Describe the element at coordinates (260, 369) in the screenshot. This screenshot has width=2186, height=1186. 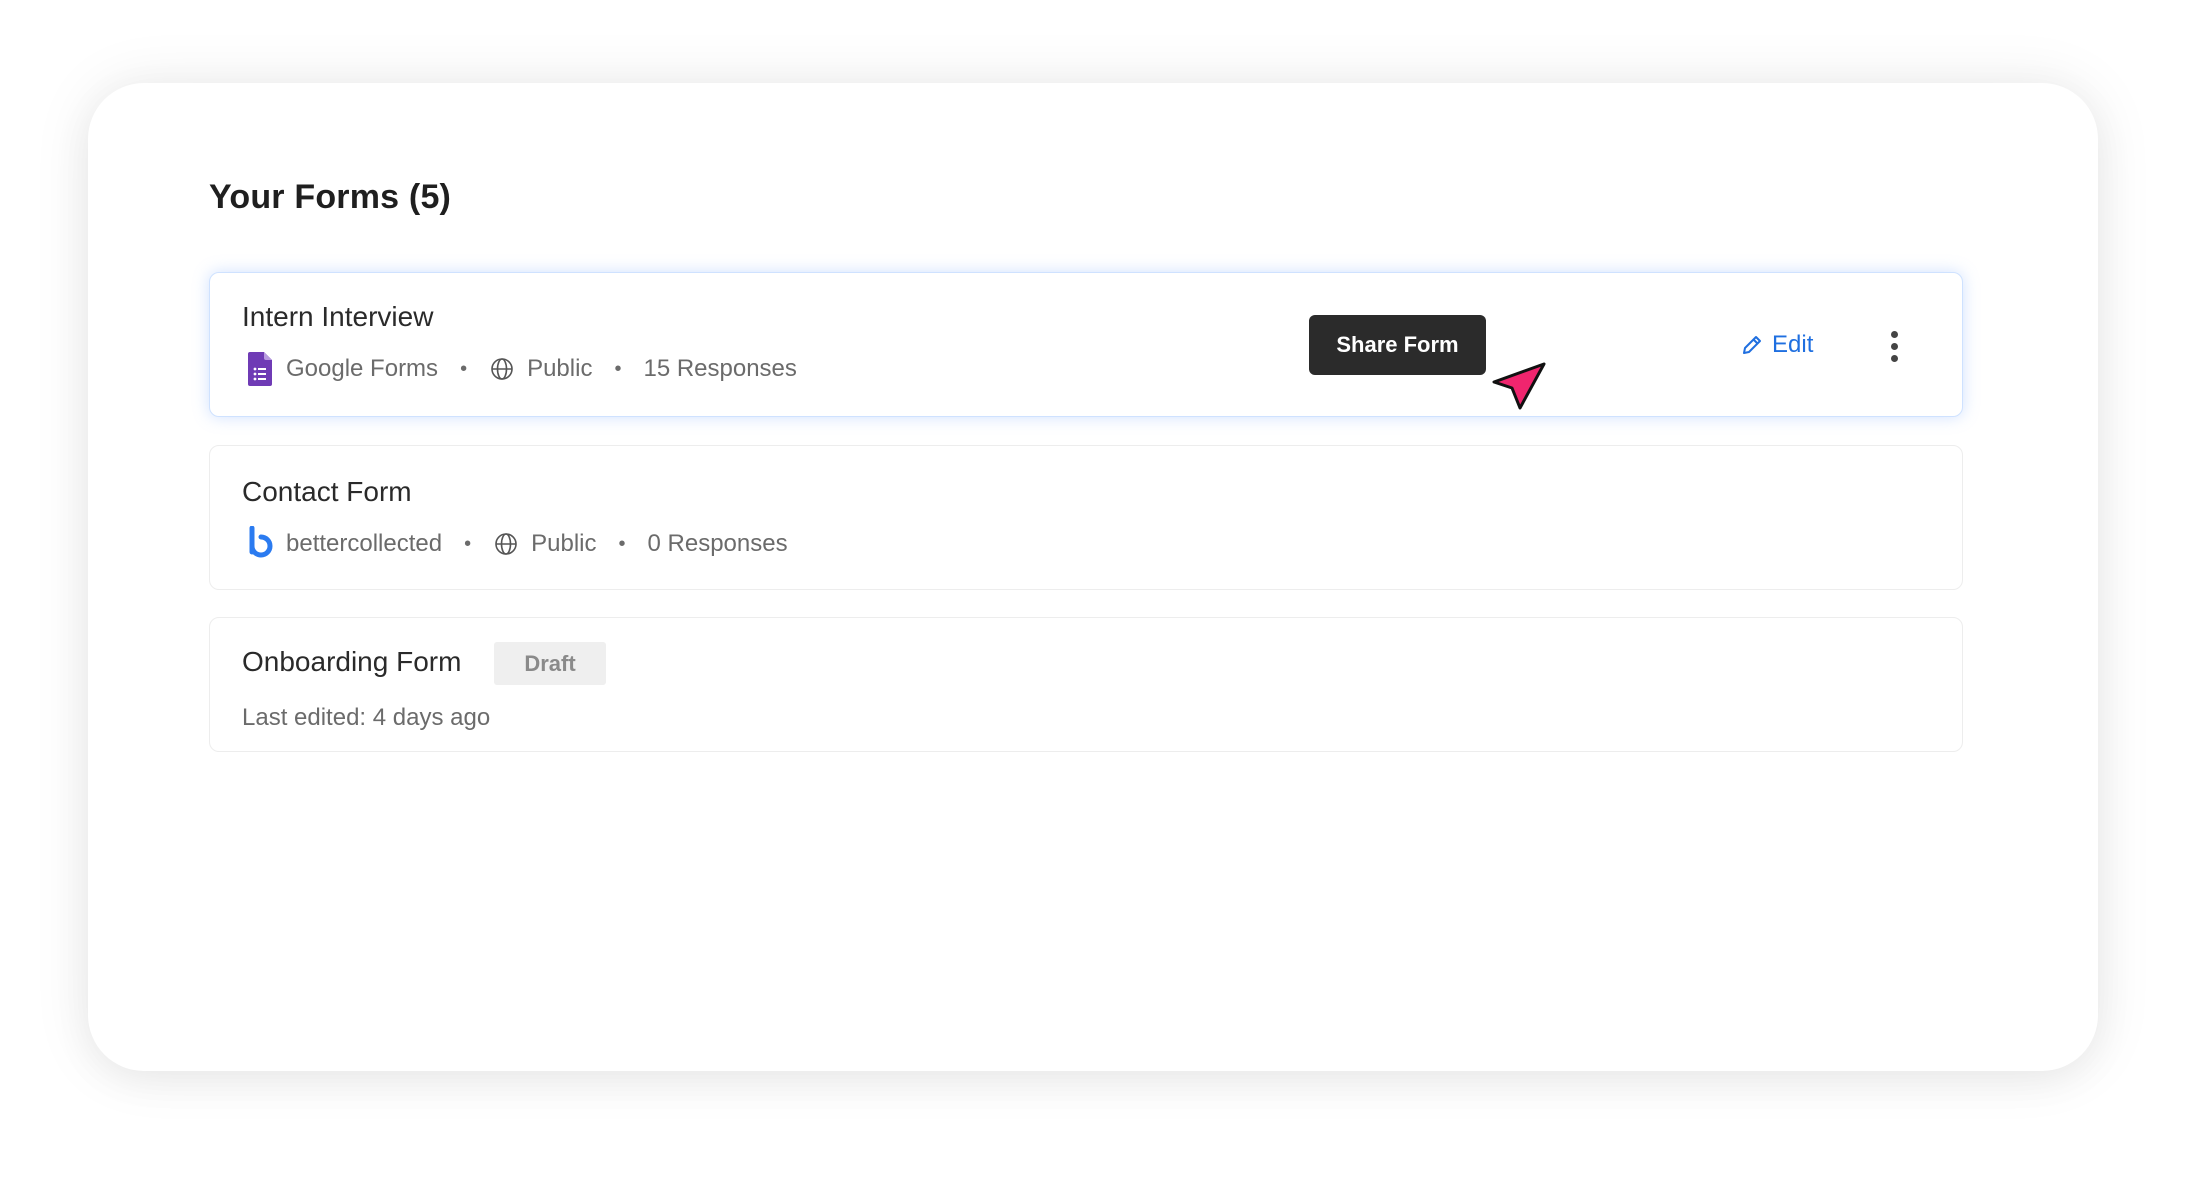
I see `google-forms-icon` at that location.